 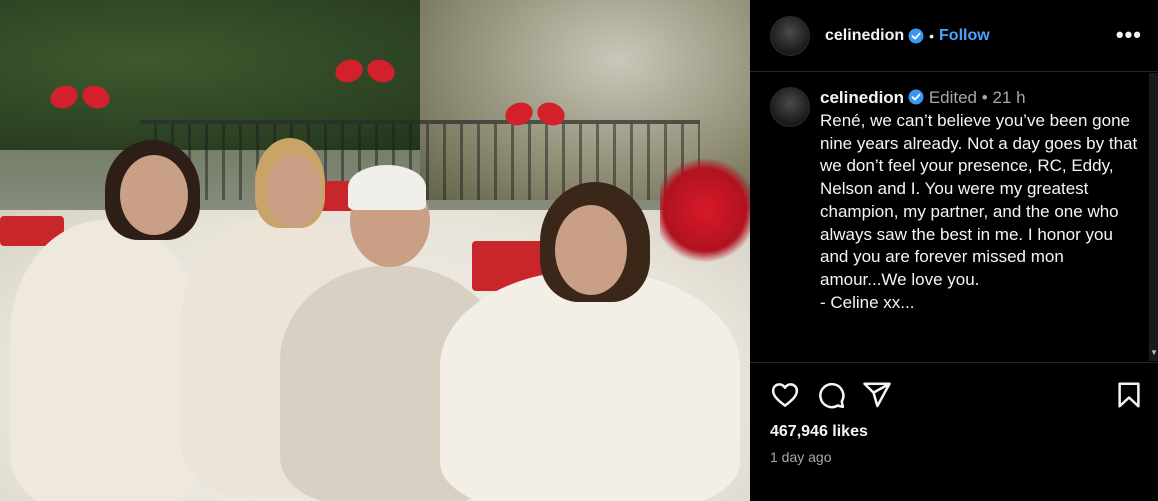 I want to click on likes-count: 467,946 likes, so click(x=819, y=432).